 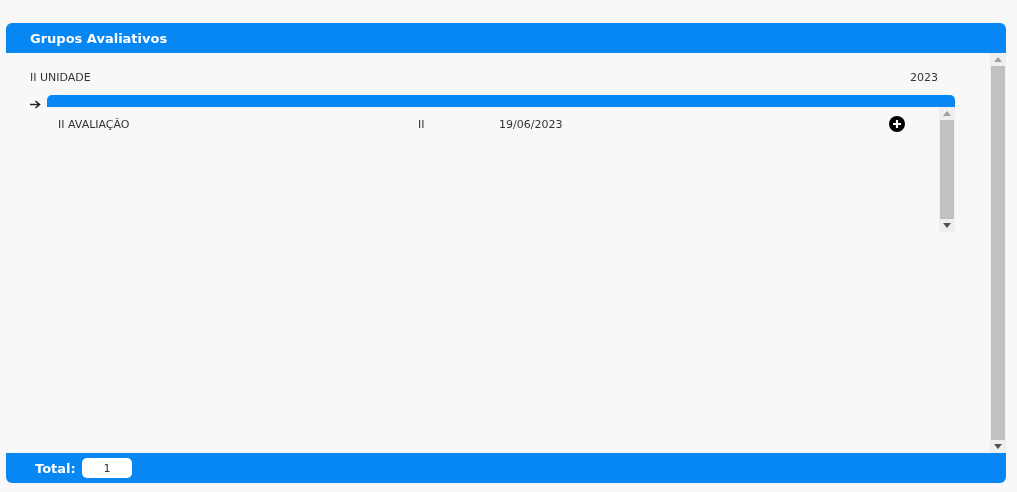 What do you see at coordinates (55, 468) in the screenshot?
I see `total-label: Total:` at bounding box center [55, 468].